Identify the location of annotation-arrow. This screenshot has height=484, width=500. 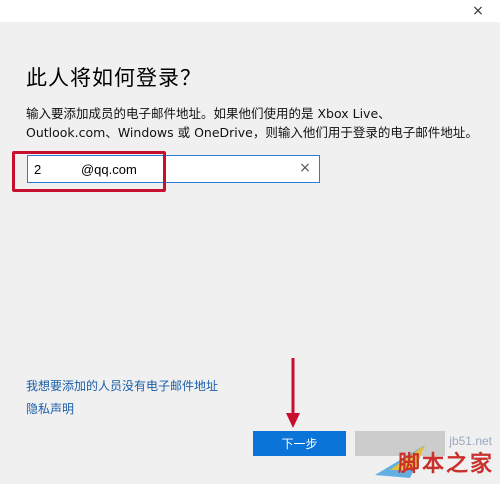
(293, 393).